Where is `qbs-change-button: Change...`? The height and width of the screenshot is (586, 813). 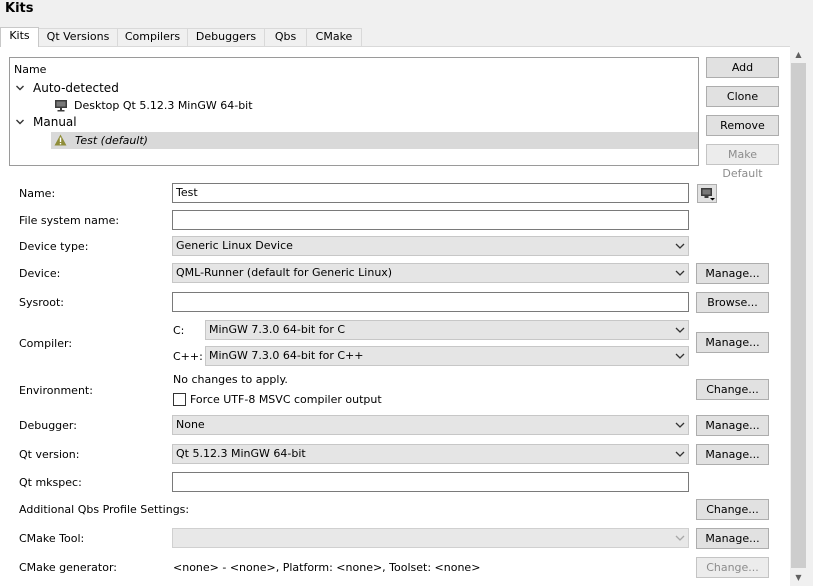
qbs-change-button: Change... is located at coordinates (732, 509).